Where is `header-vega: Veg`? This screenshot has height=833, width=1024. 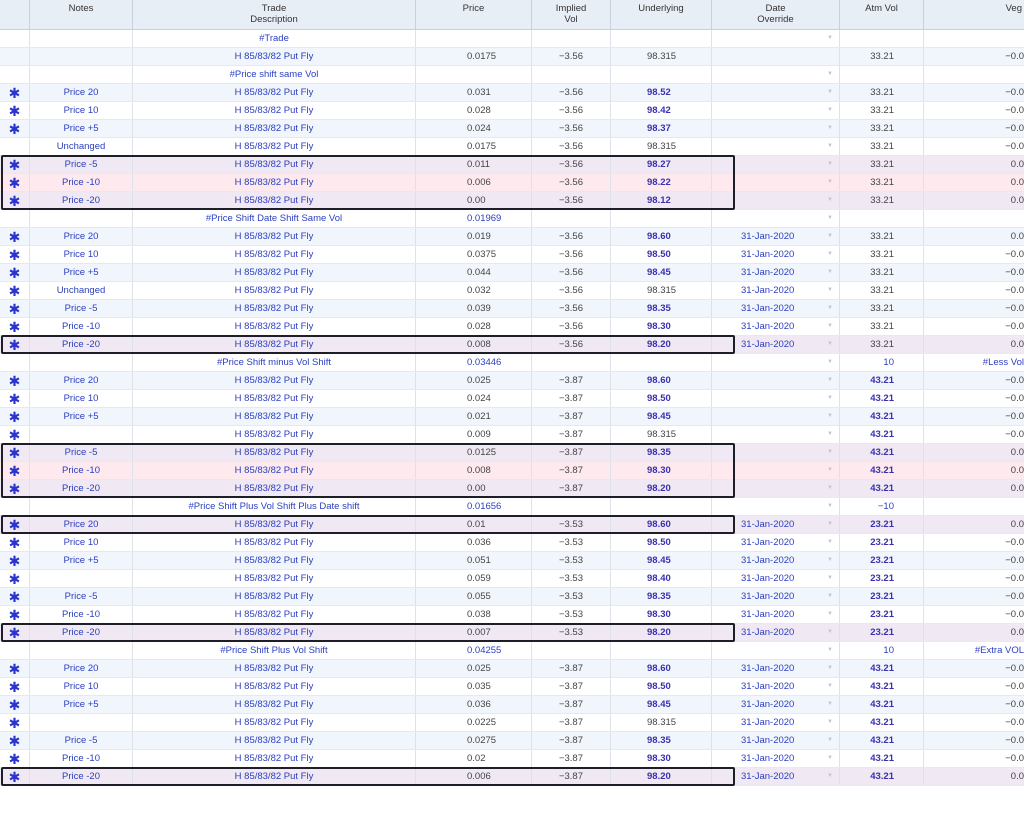 header-vega: Veg is located at coordinates (974, 14).